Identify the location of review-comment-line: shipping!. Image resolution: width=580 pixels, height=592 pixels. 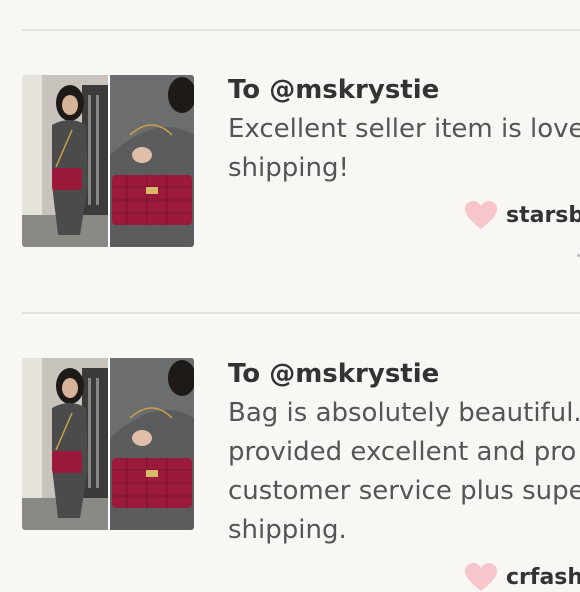
(288, 168).